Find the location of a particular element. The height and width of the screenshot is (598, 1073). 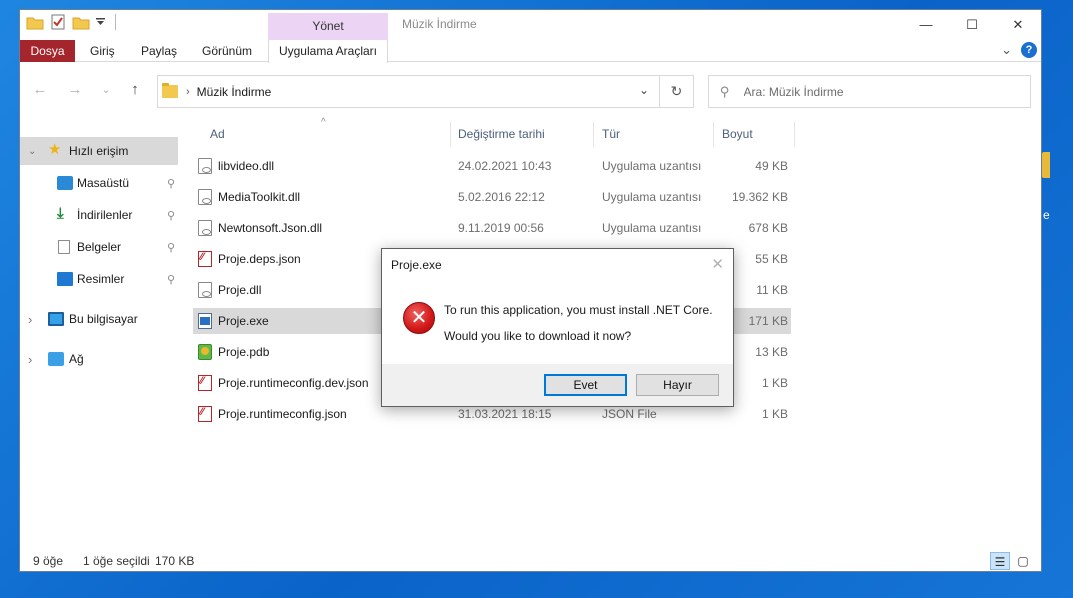

pdb-file-icon is located at coordinates (205, 352).